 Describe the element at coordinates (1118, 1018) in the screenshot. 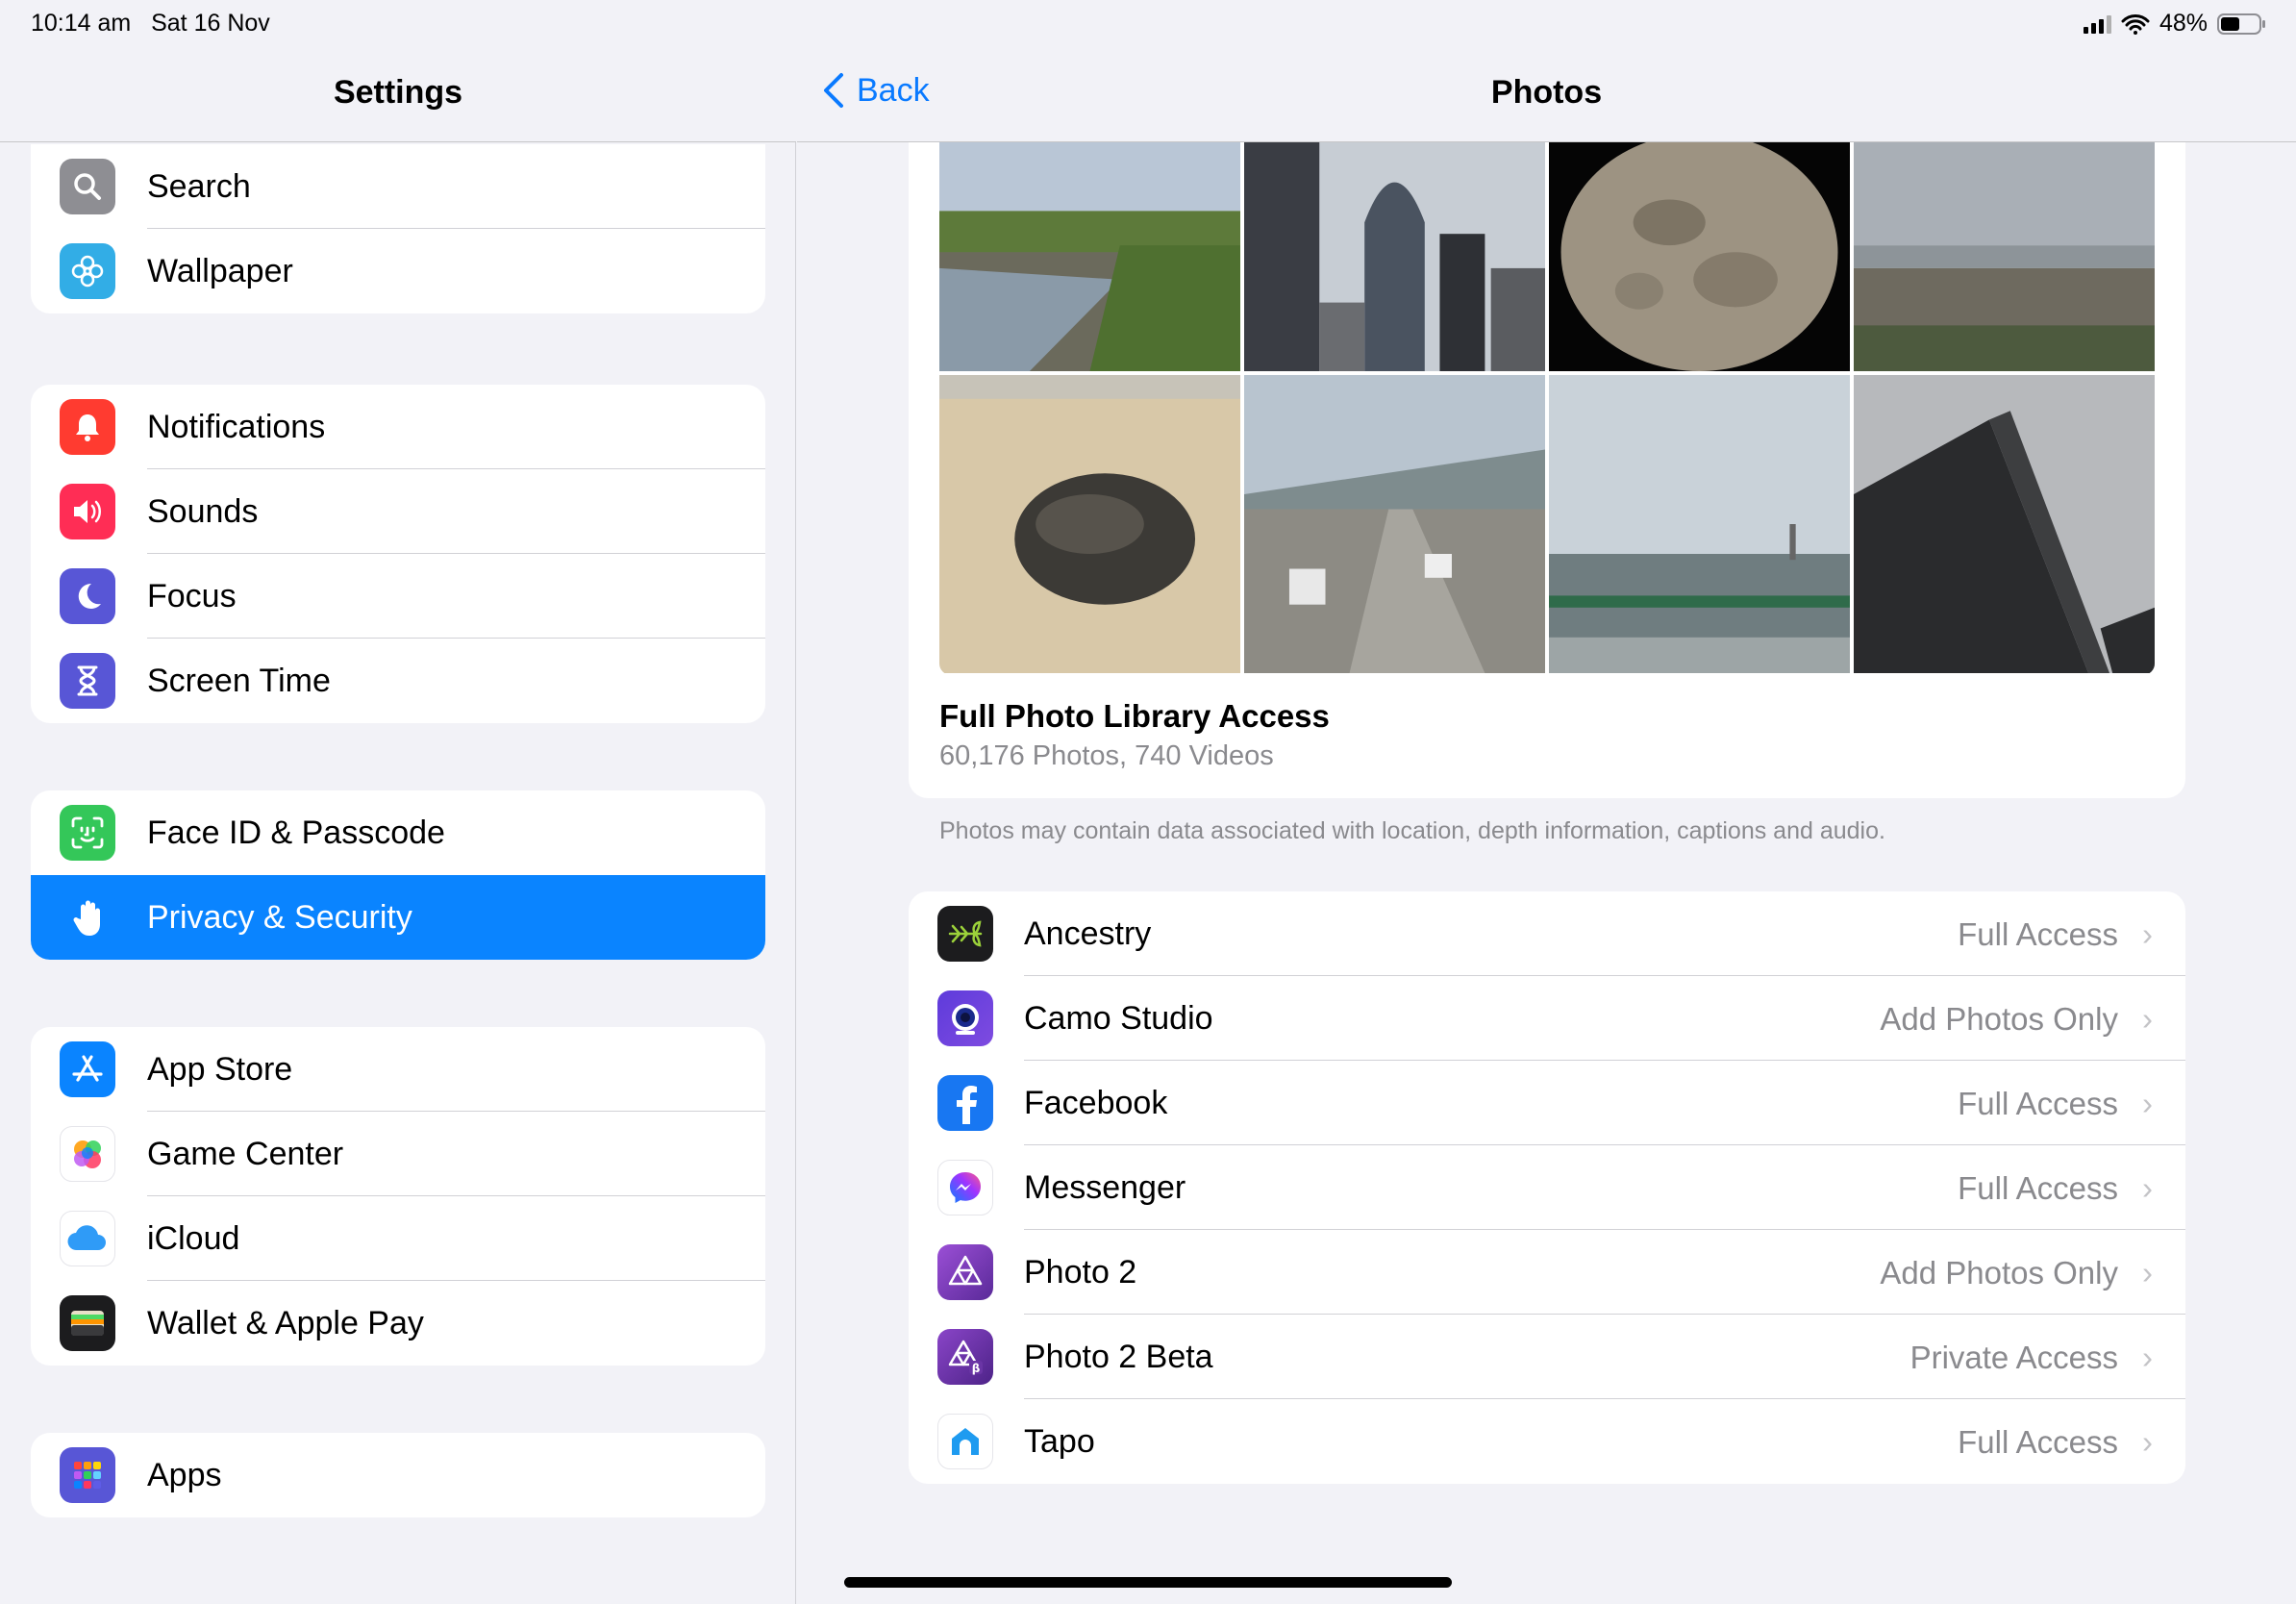

I see `app-name: Camo Studio` at that location.